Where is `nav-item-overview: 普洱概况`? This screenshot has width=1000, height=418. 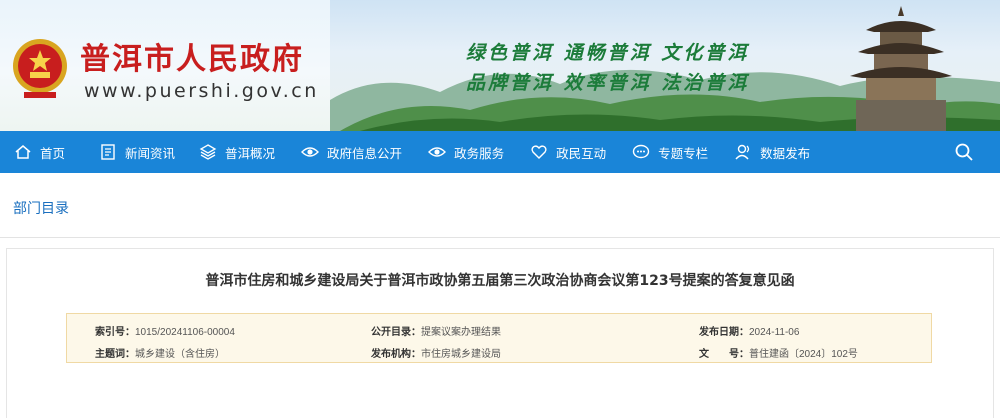
nav-item-overview: 普洱概况 is located at coordinates (237, 152).